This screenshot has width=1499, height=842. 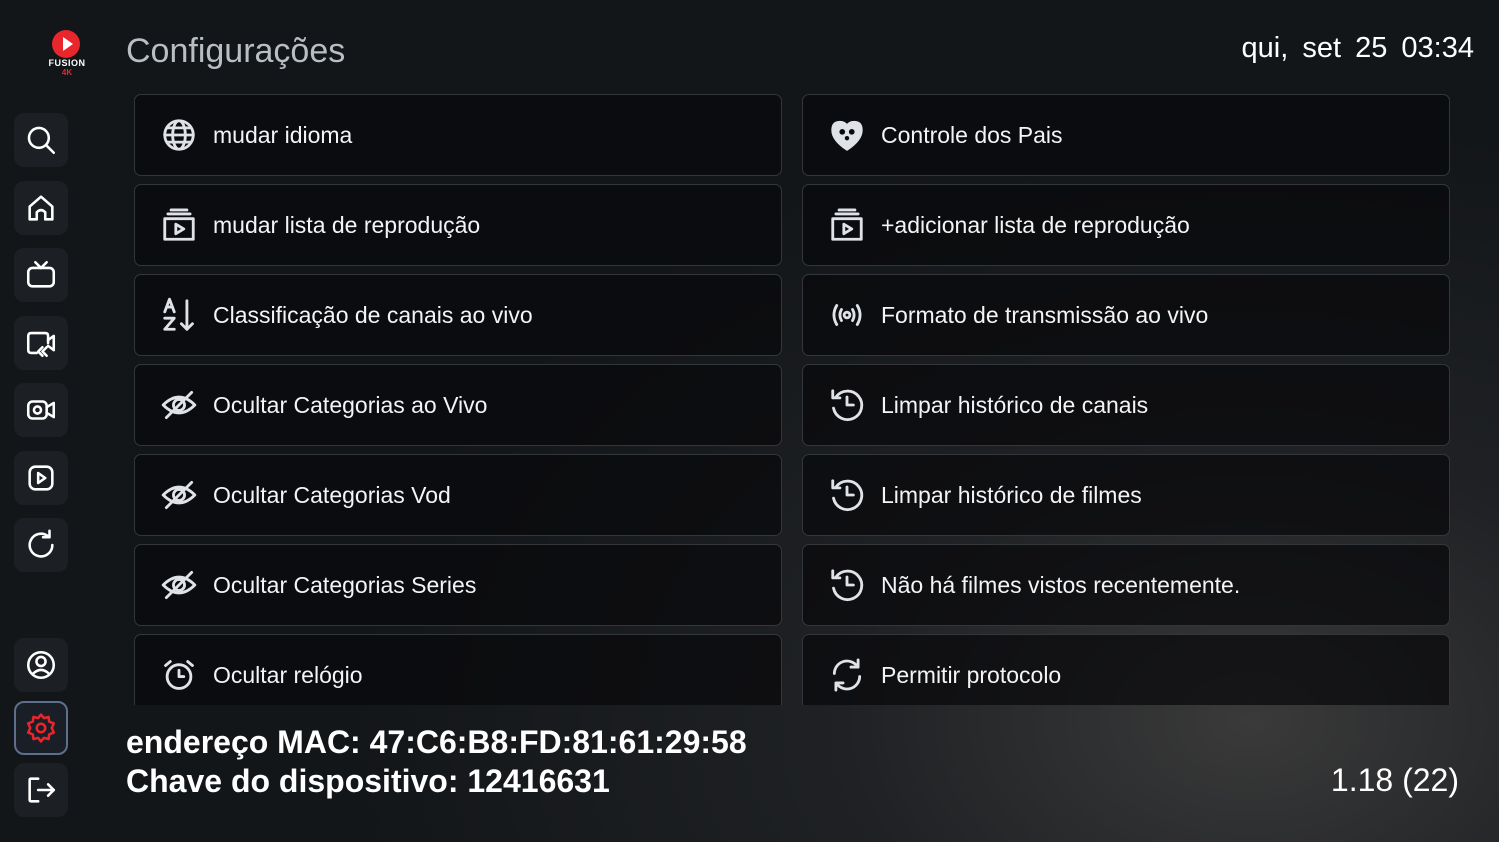 What do you see at coordinates (847, 315) in the screenshot?
I see `broadcast-icon` at bounding box center [847, 315].